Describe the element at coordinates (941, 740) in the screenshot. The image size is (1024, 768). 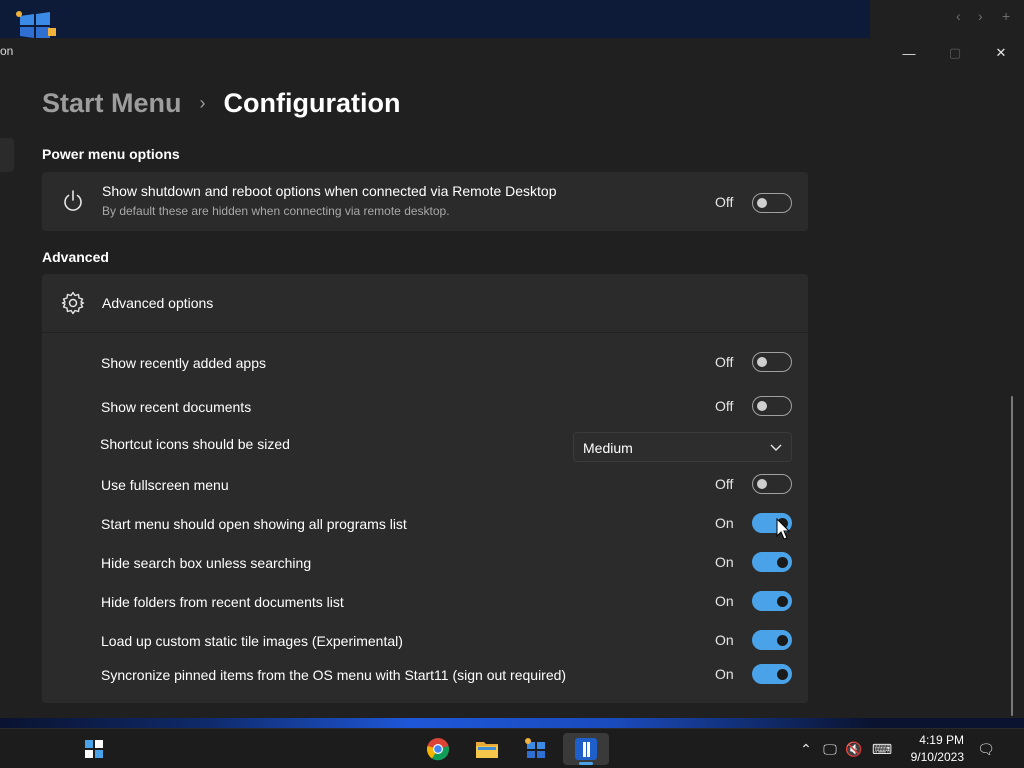
I see `clock-time: 4:19 PM` at that location.